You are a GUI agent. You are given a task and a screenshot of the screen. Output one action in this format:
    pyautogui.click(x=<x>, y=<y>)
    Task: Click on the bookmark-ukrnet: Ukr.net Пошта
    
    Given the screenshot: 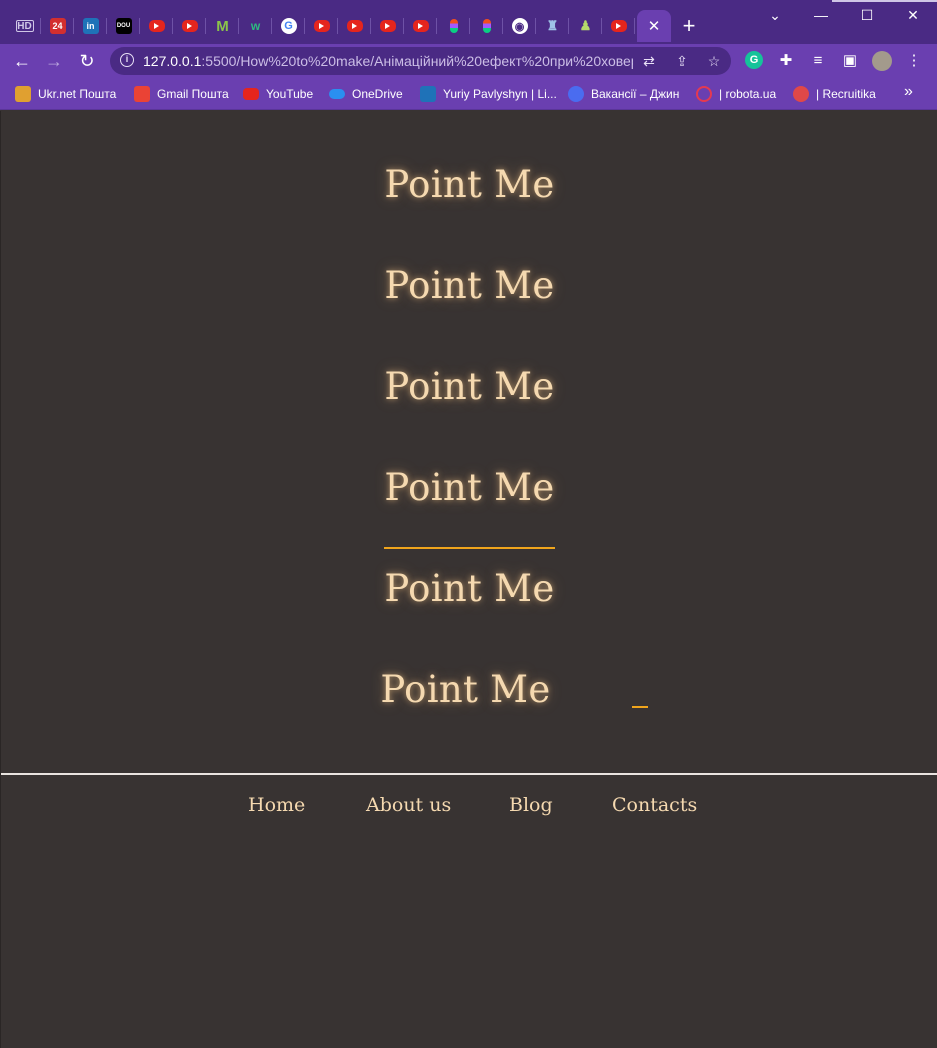 What is the action you would take?
    pyautogui.click(x=65, y=94)
    